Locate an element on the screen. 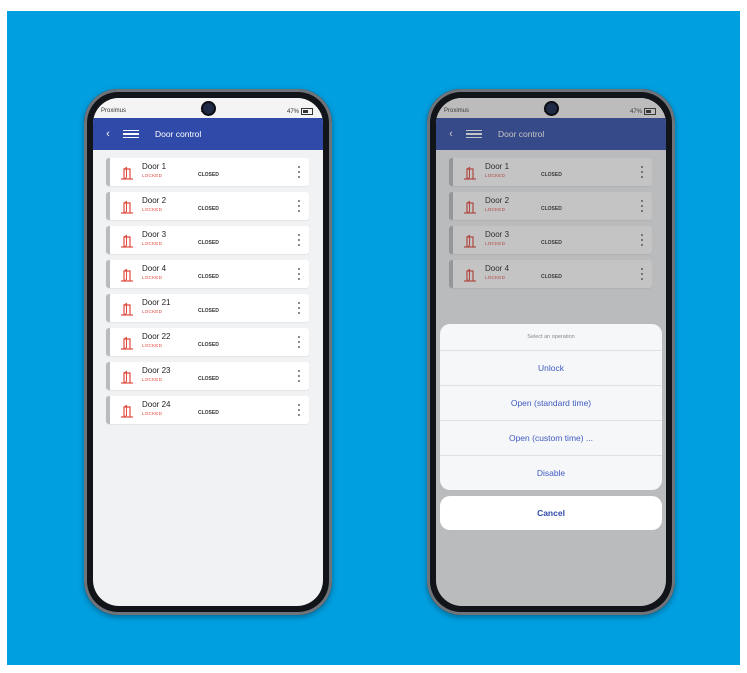 This screenshot has height=673, width=747. door-row: Door 2 LOCKED CLOSED is located at coordinates (207, 206).